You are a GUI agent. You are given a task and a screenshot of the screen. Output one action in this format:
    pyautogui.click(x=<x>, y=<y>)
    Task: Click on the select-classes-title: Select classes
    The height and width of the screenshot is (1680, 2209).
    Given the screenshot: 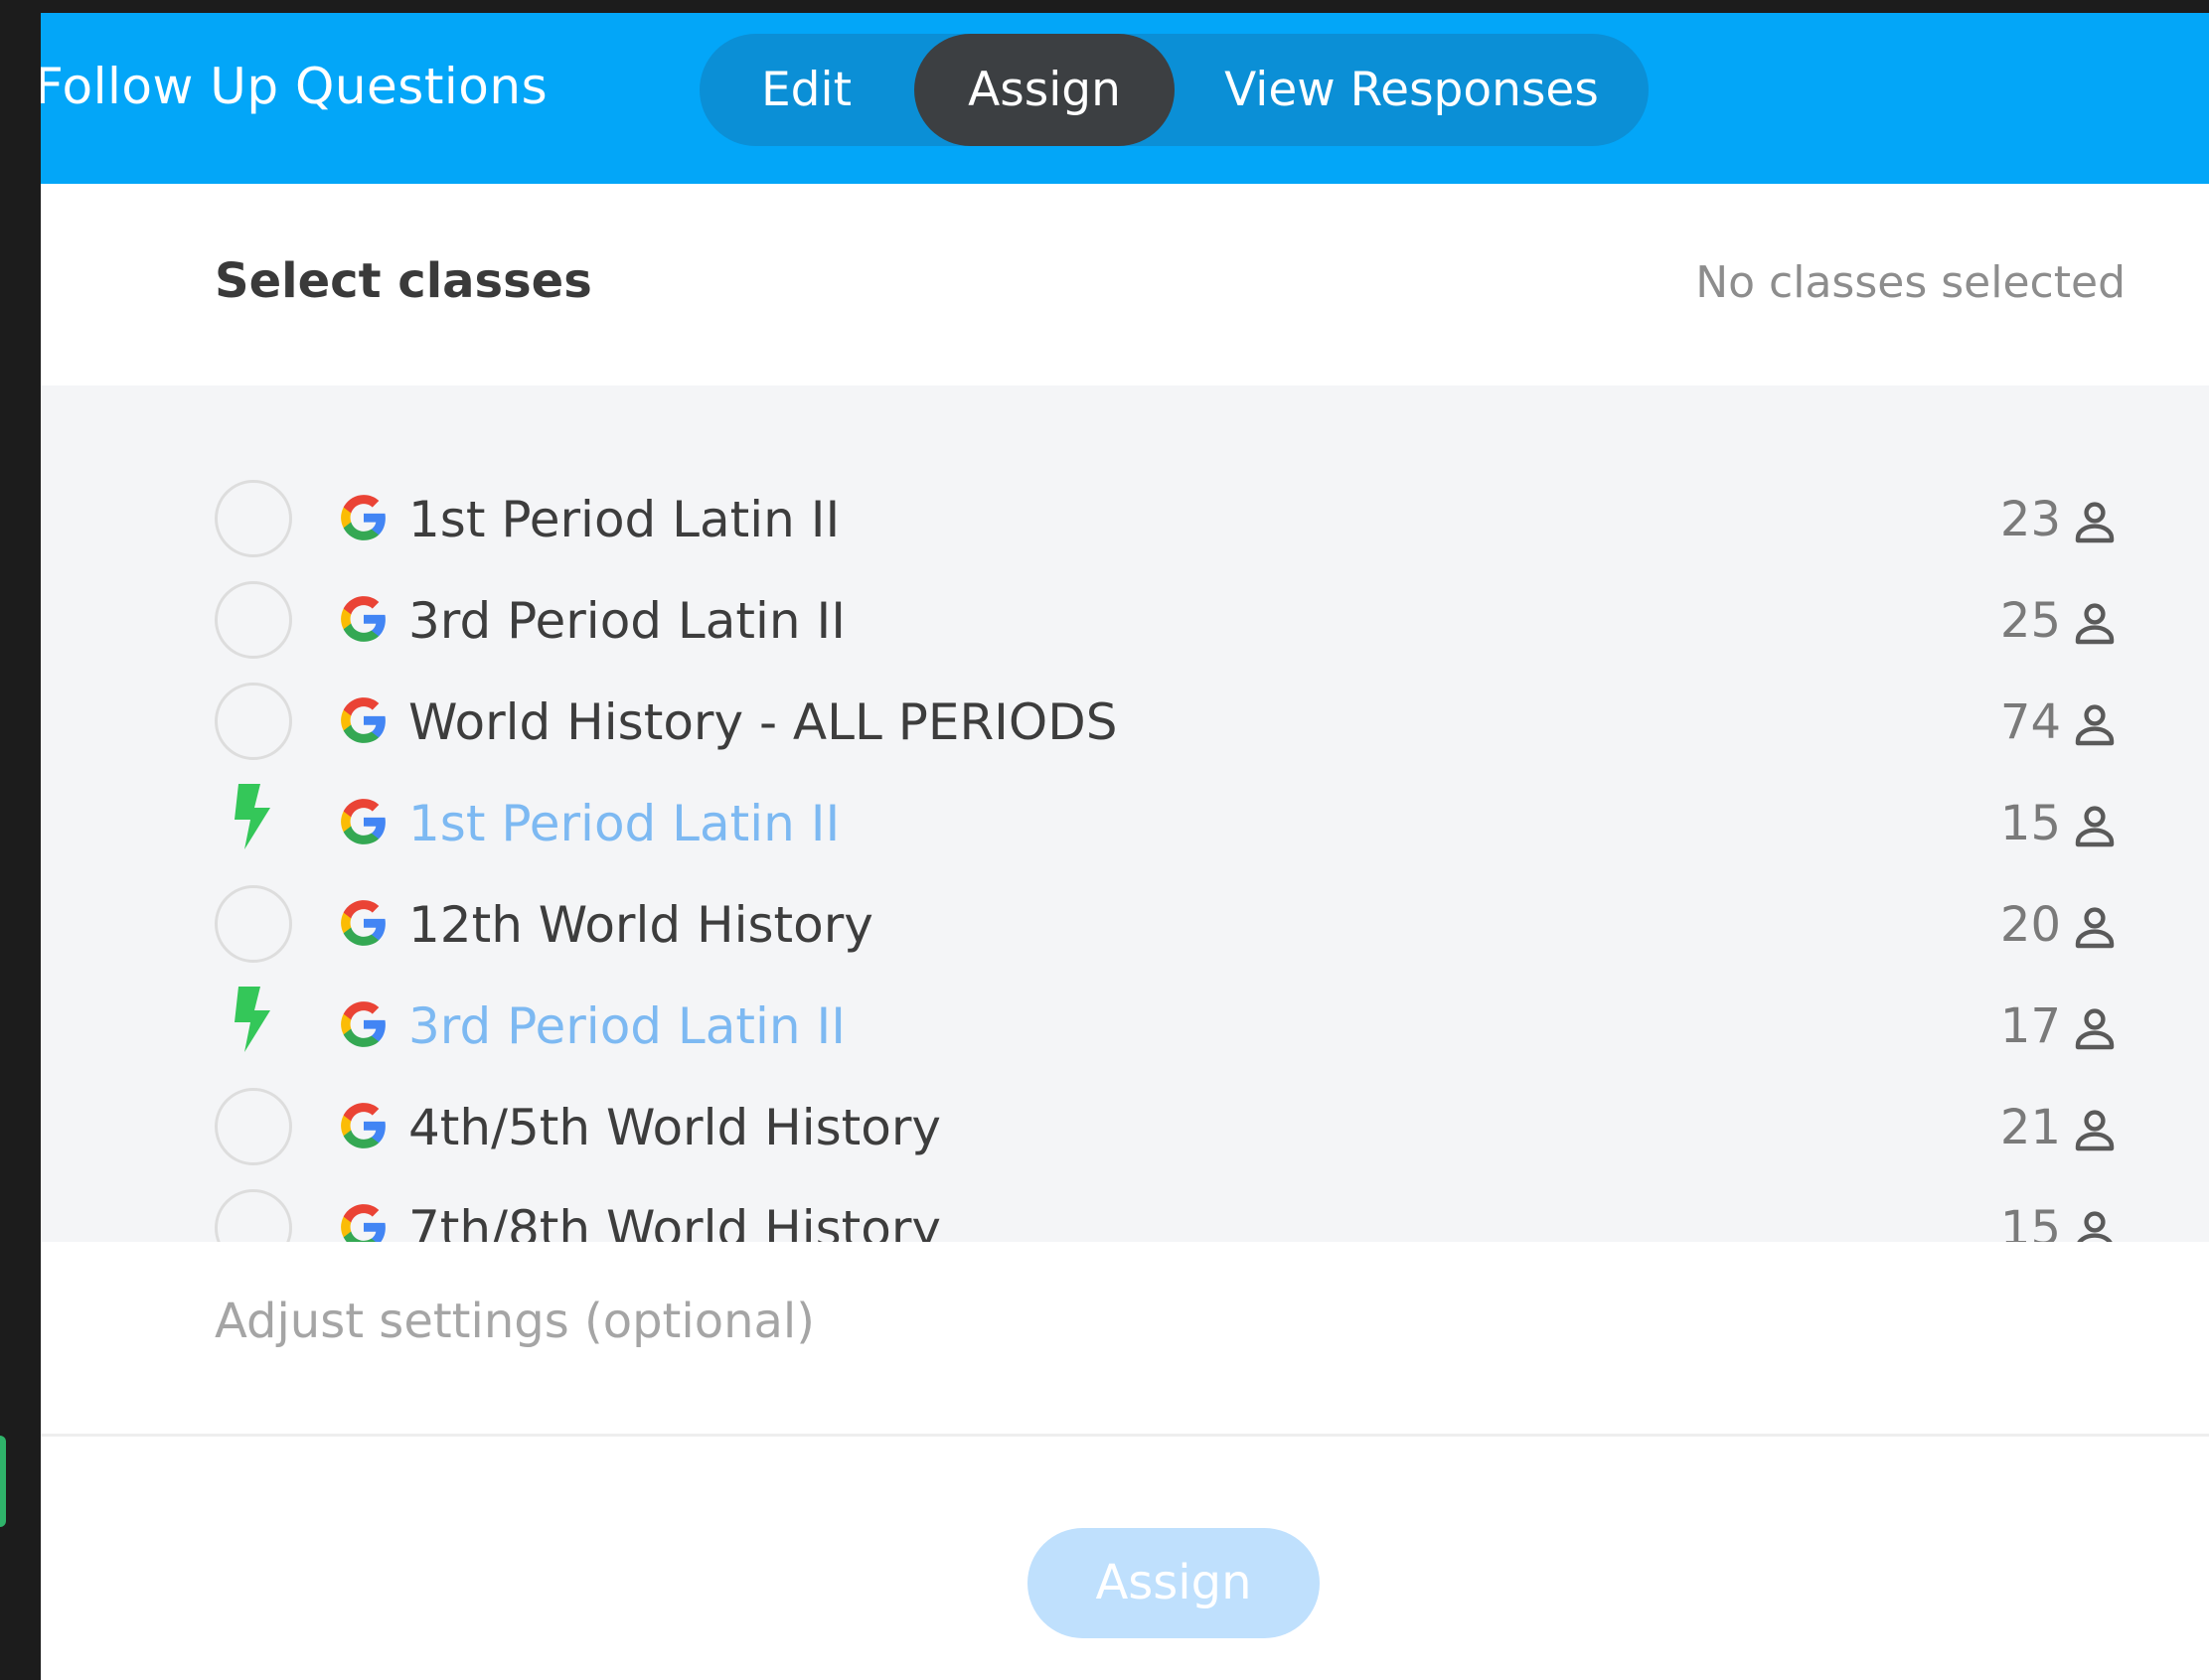 What is the action you would take?
    pyautogui.click(x=403, y=281)
    